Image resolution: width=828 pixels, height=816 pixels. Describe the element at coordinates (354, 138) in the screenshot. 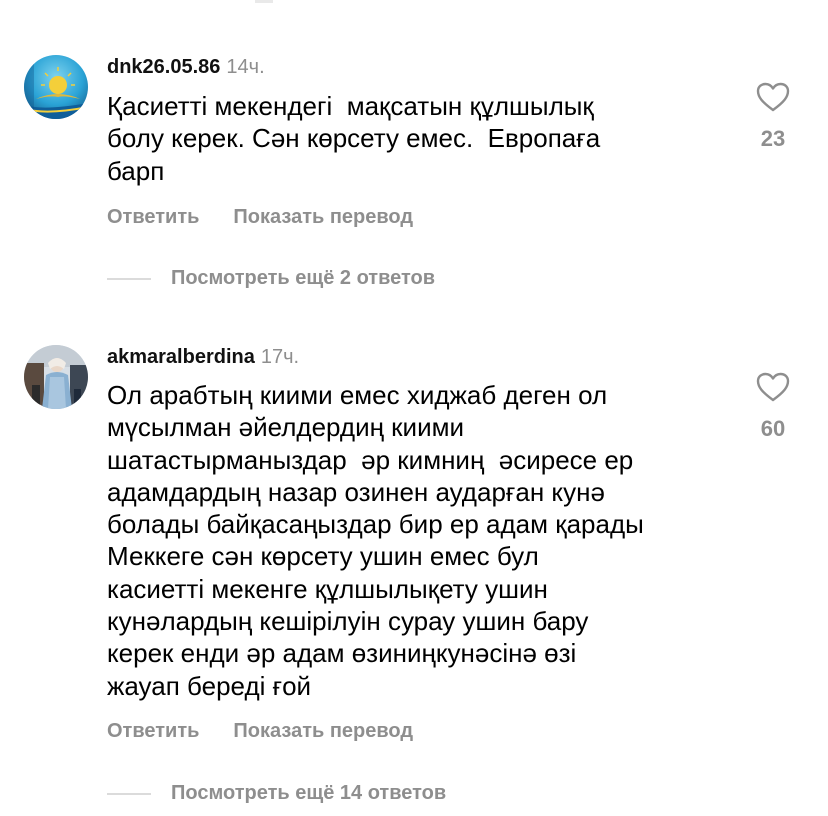

I see `comment-text-line: болу керек. Сән көрсету емес. Европаға` at that location.